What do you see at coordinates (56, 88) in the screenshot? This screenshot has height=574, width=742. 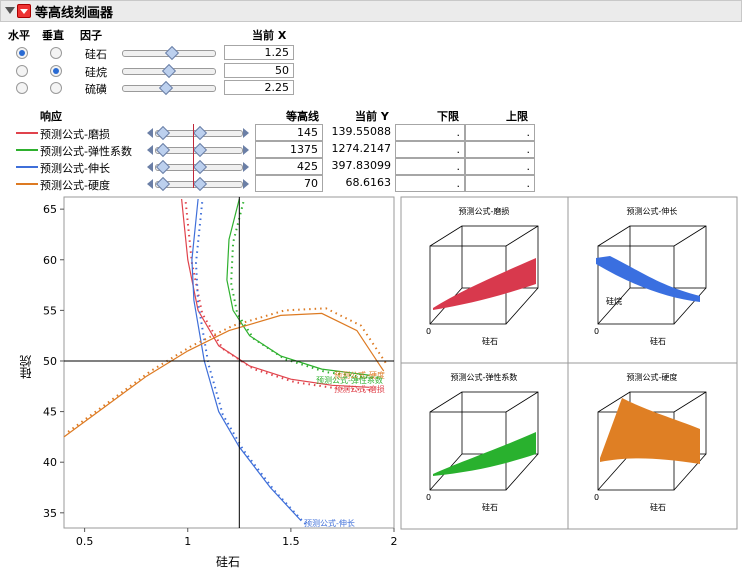 I see `vertical-radio-sulfur` at bounding box center [56, 88].